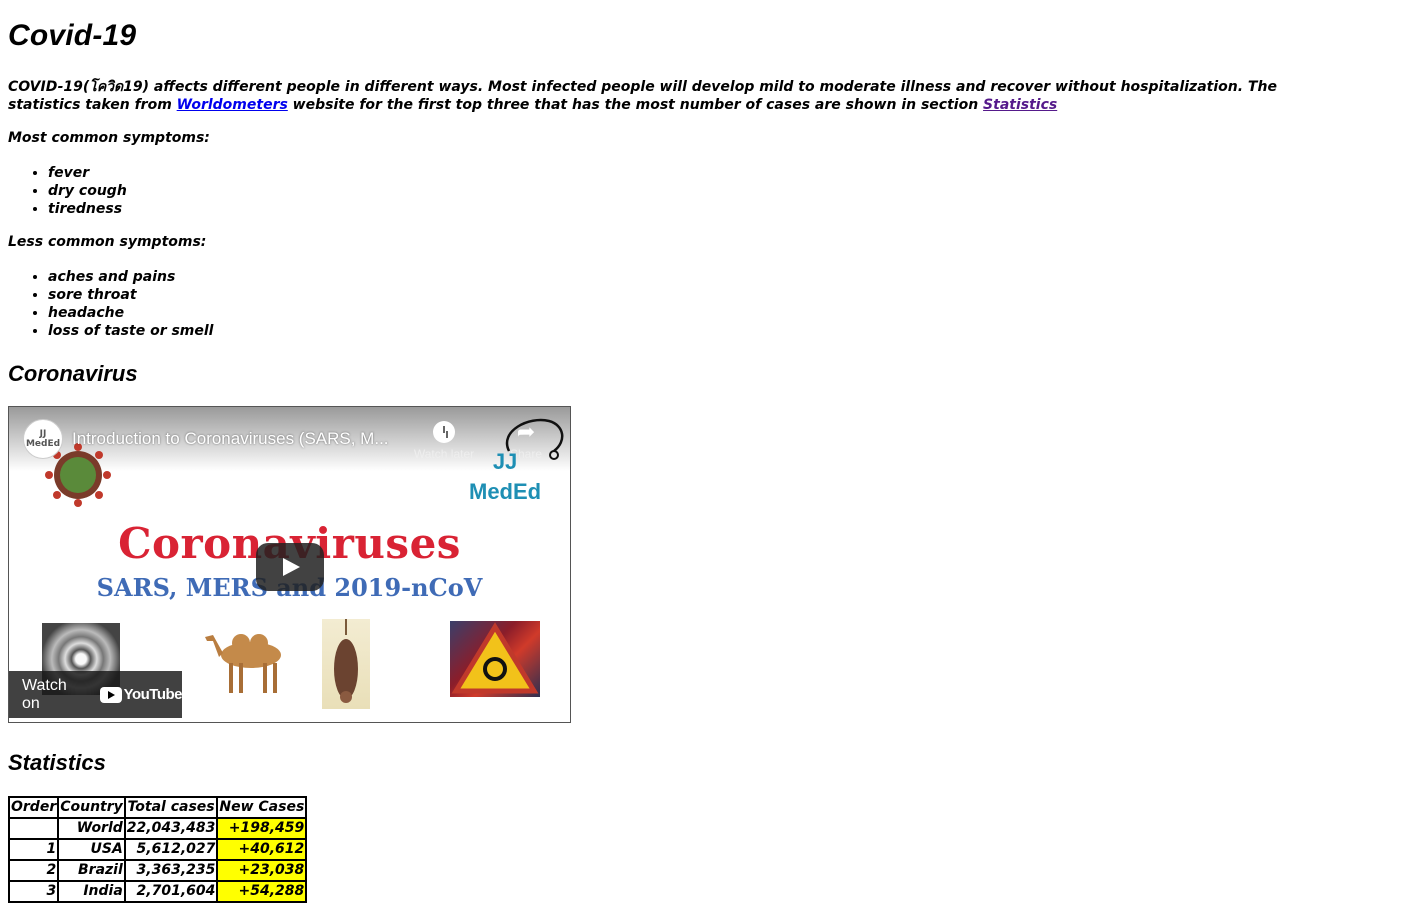  I want to click on jj-meded-logo: JJ MedEd, so click(505, 477).